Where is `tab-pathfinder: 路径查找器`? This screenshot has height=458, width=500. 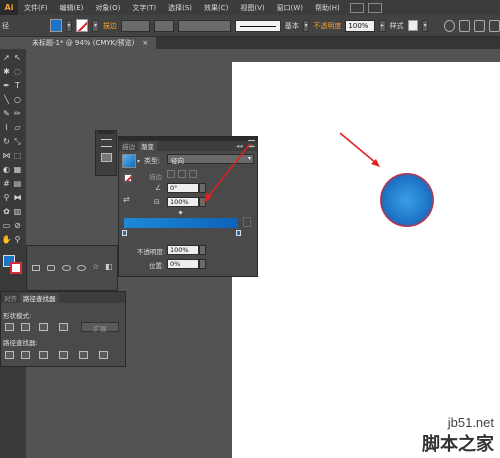 tab-pathfinder: 路径查找器 is located at coordinates (39, 297).